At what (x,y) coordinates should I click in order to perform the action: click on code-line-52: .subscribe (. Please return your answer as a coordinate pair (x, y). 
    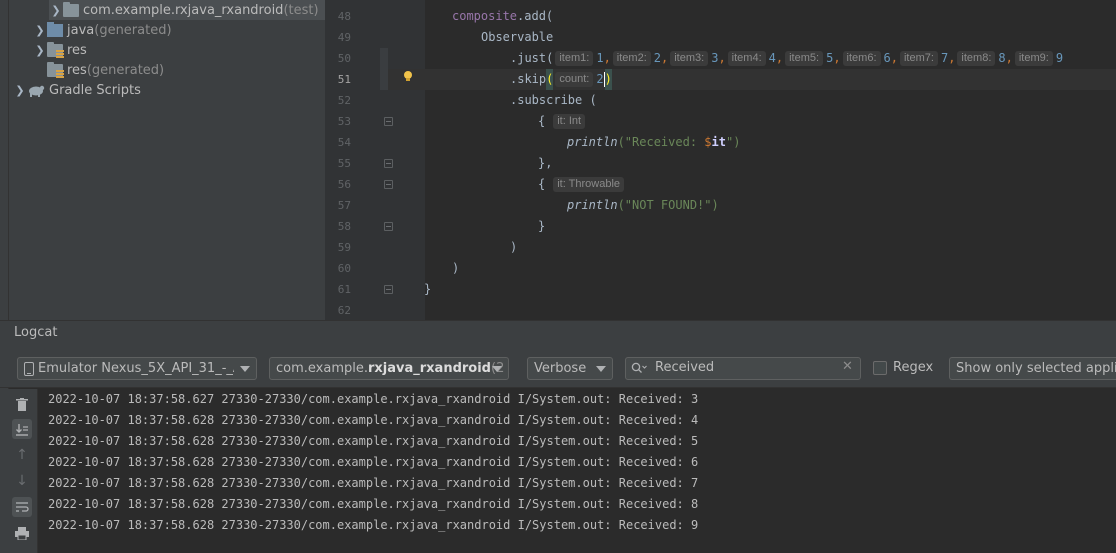
    Looking at the image, I should click on (553, 100).